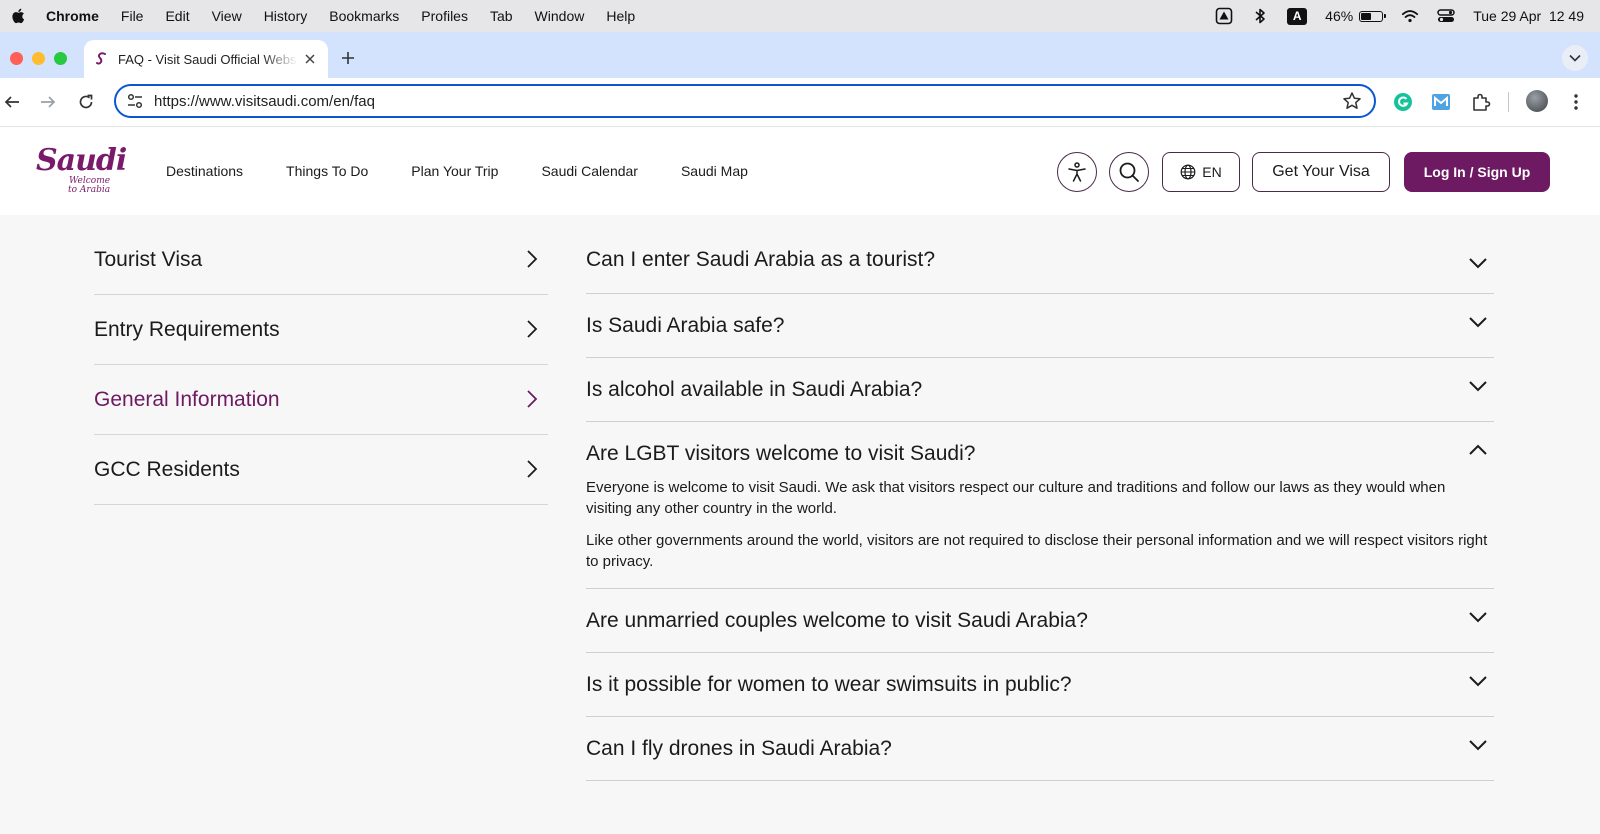  Describe the element at coordinates (72, 16) in the screenshot. I see `menu-app-name: Chrome` at that location.